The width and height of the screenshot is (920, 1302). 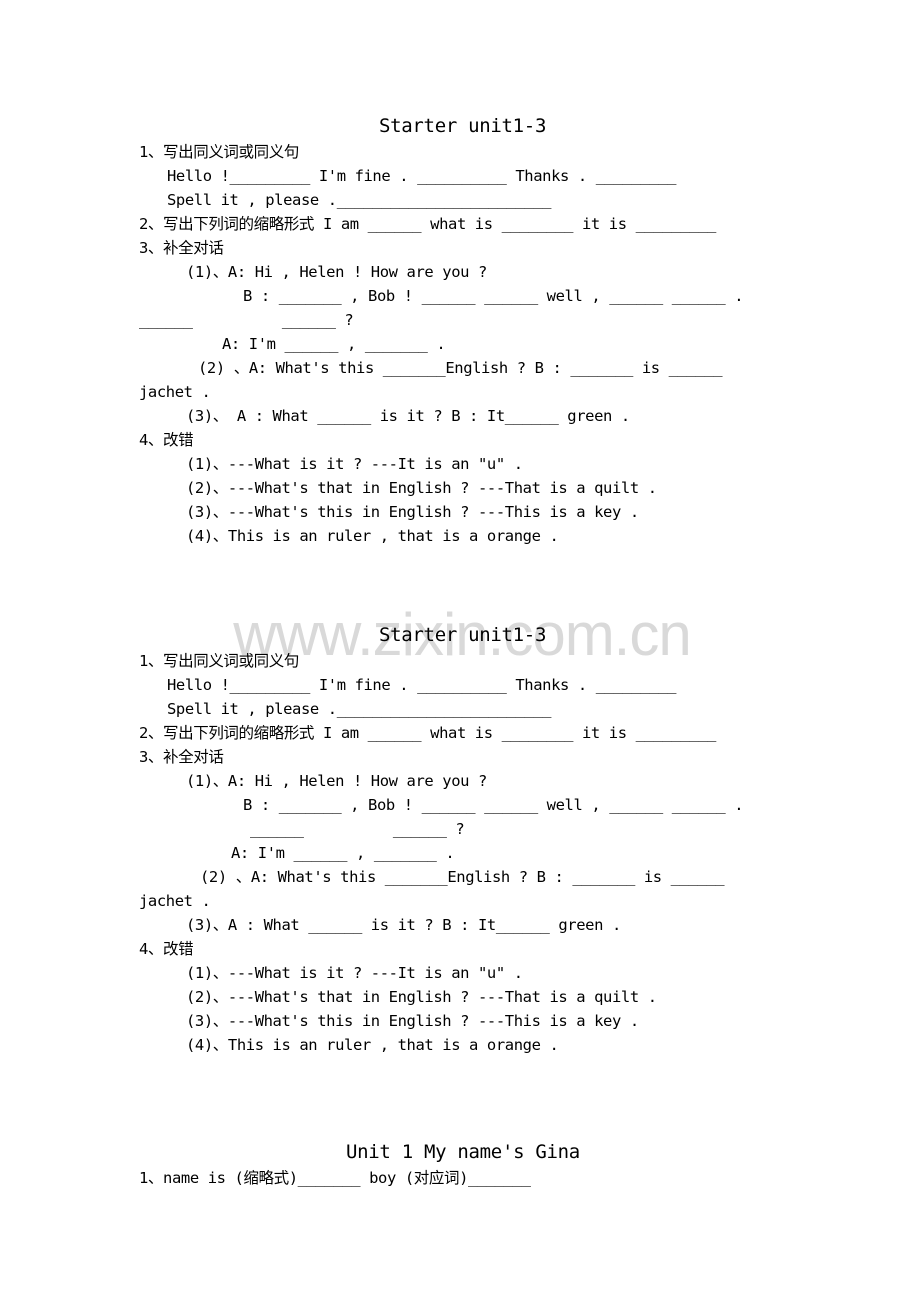 What do you see at coordinates (335, 1178) in the screenshot?
I see `question-heading: 1、name is (缩略式)_______ boy (对应词)_______` at bounding box center [335, 1178].